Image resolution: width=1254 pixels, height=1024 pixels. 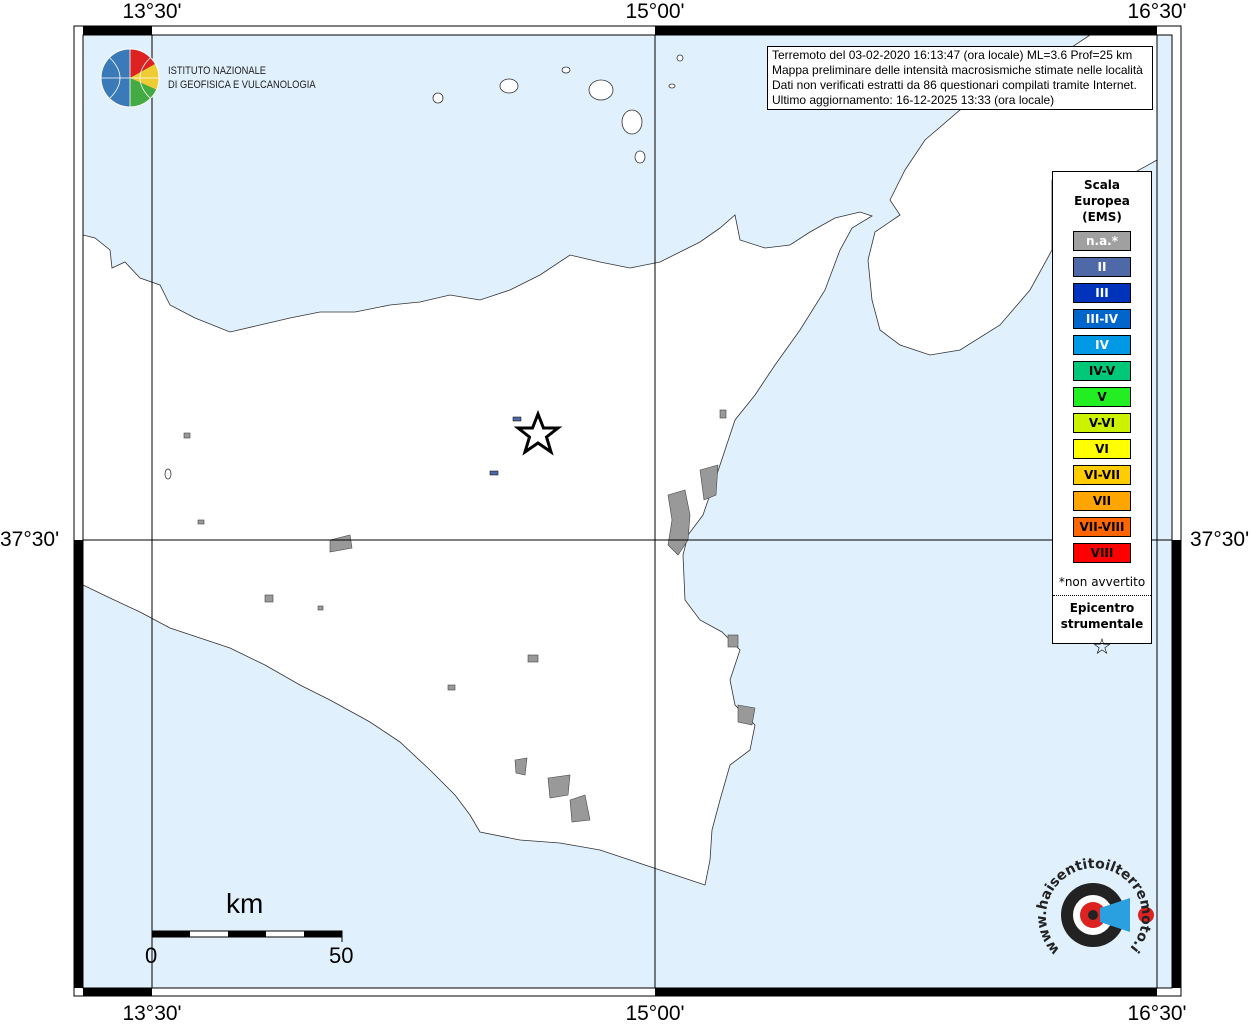 I want to click on legend-swatch-vi: VI, so click(x=1102, y=449).